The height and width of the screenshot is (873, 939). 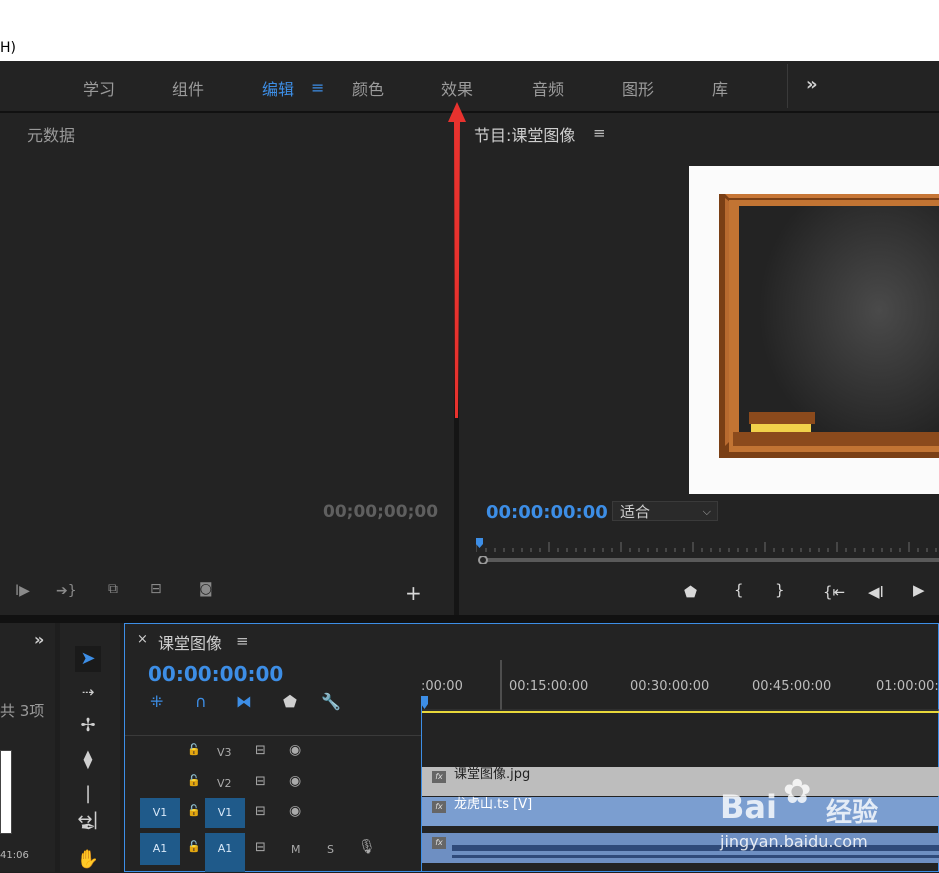 I want to click on source-patch-v1: V1, so click(x=160, y=813).